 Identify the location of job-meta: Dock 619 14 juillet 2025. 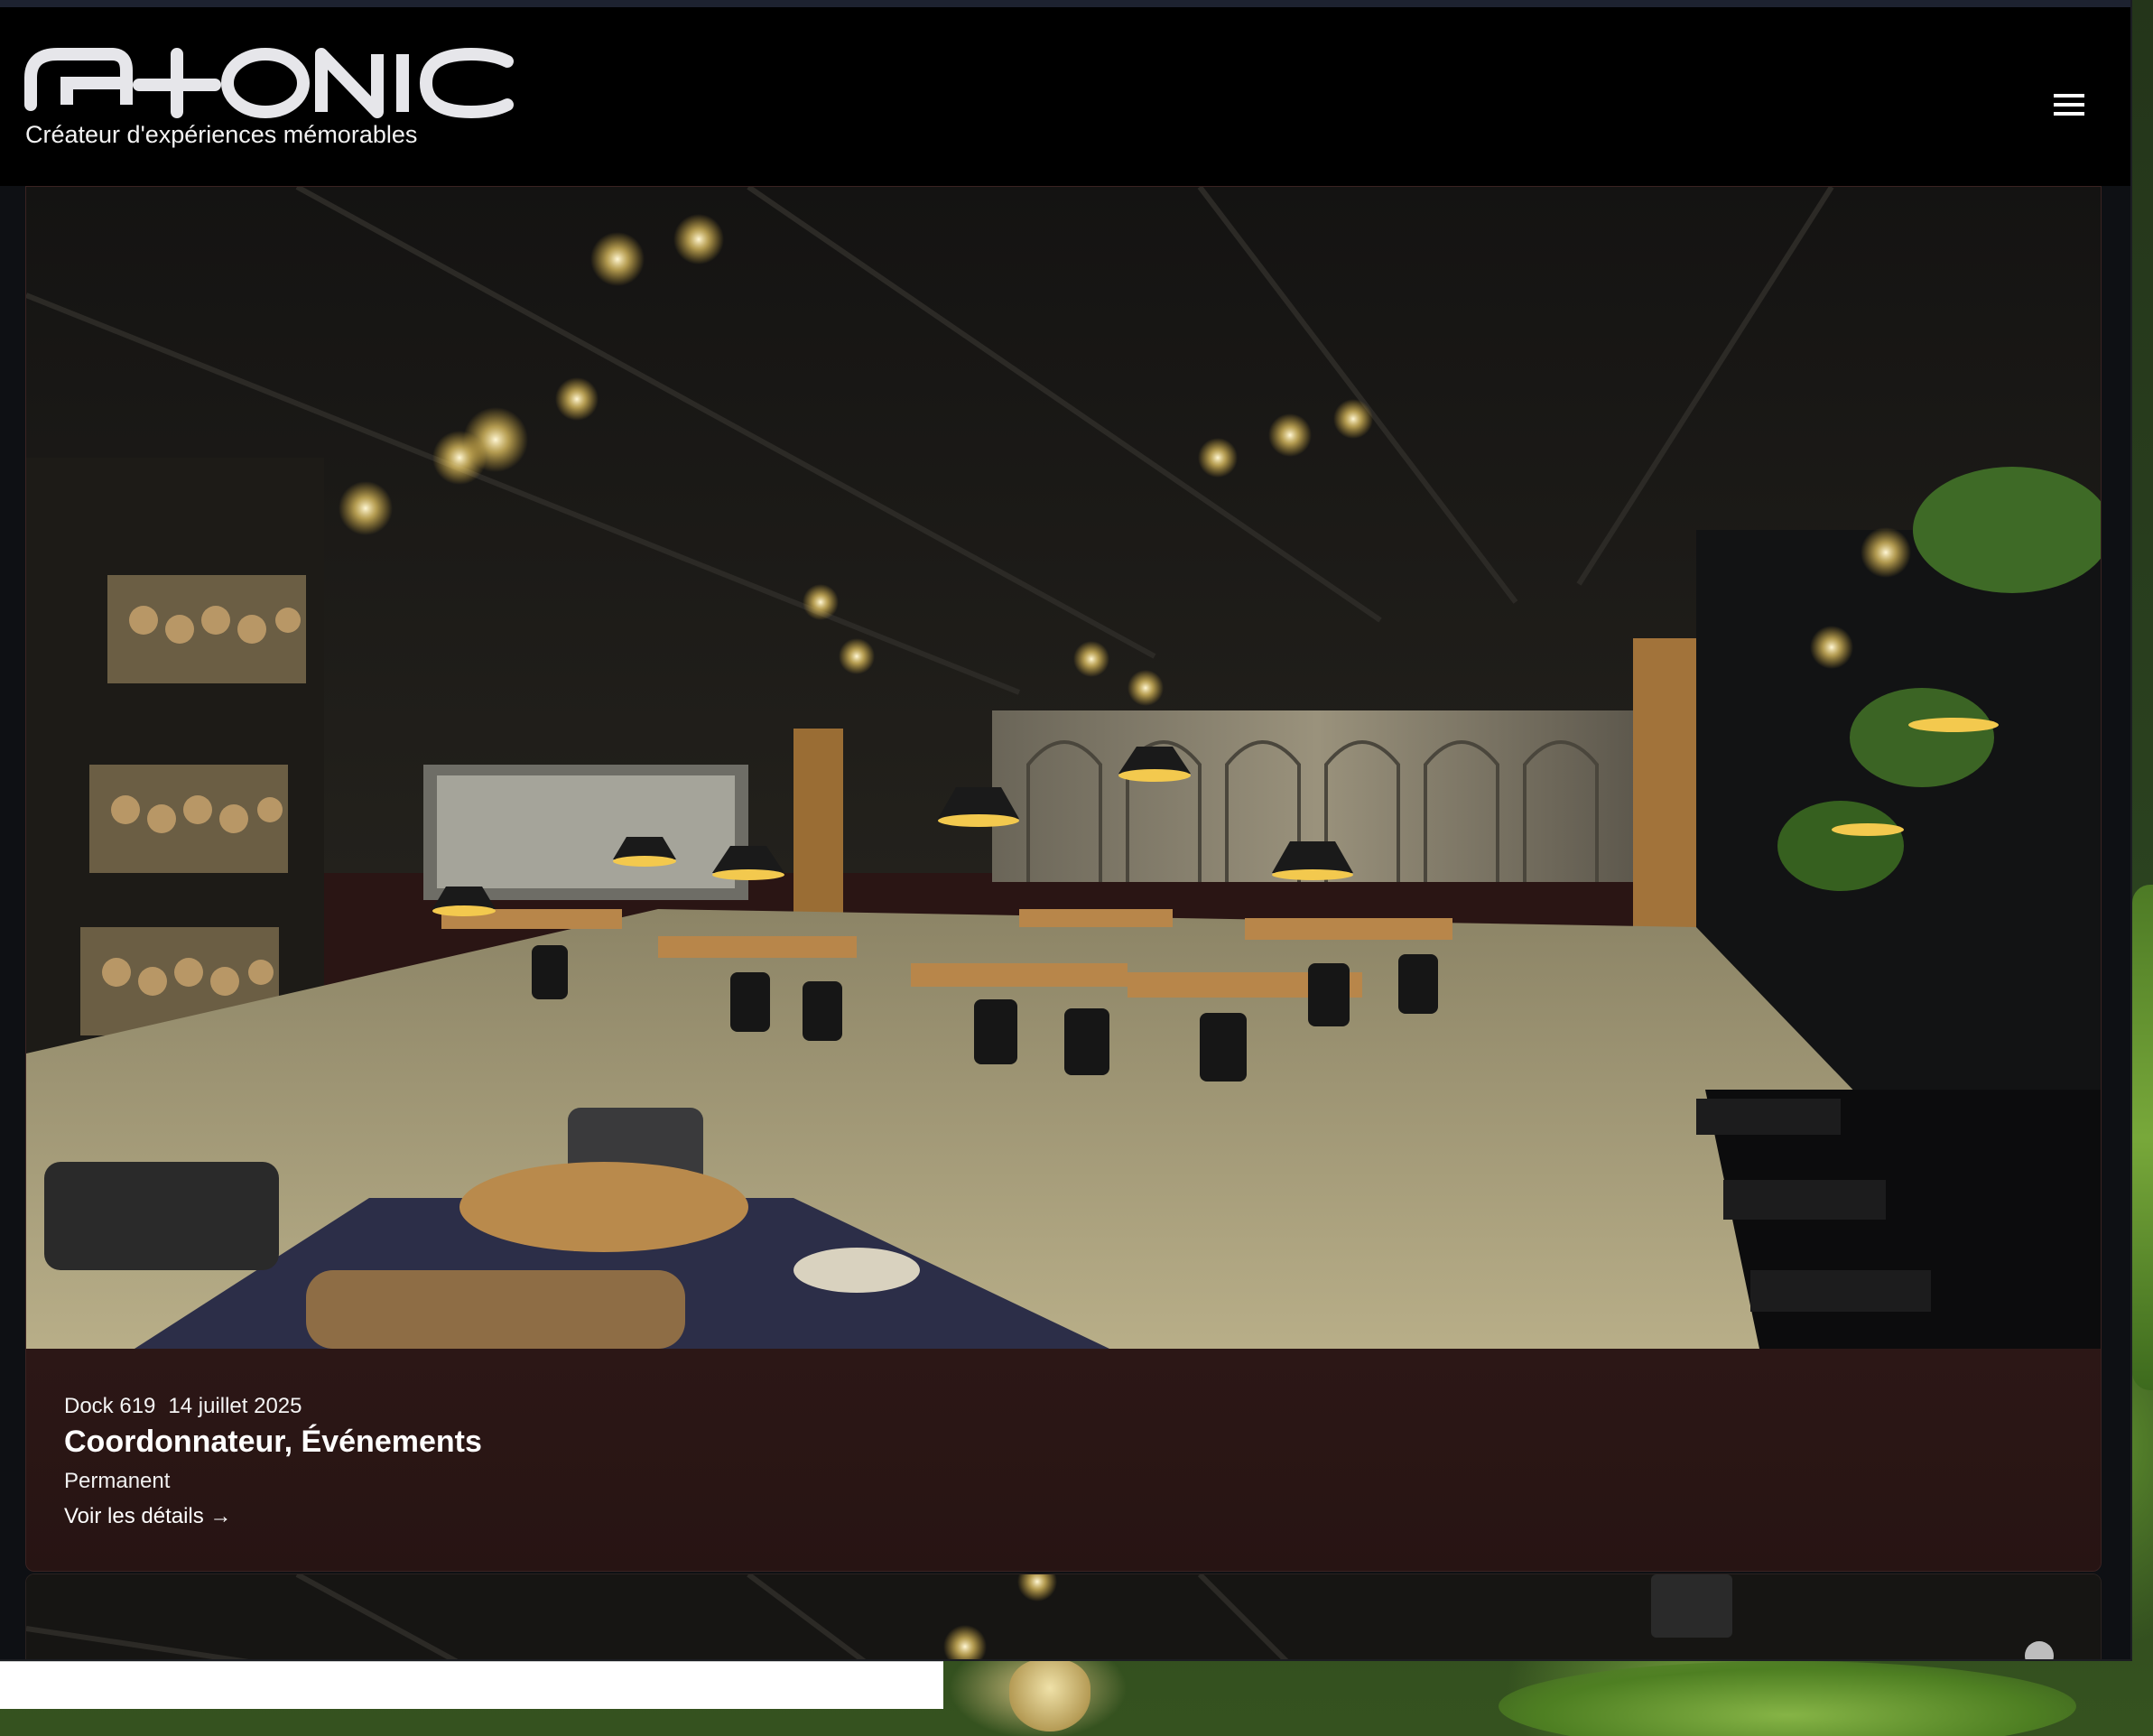
(183, 1406).